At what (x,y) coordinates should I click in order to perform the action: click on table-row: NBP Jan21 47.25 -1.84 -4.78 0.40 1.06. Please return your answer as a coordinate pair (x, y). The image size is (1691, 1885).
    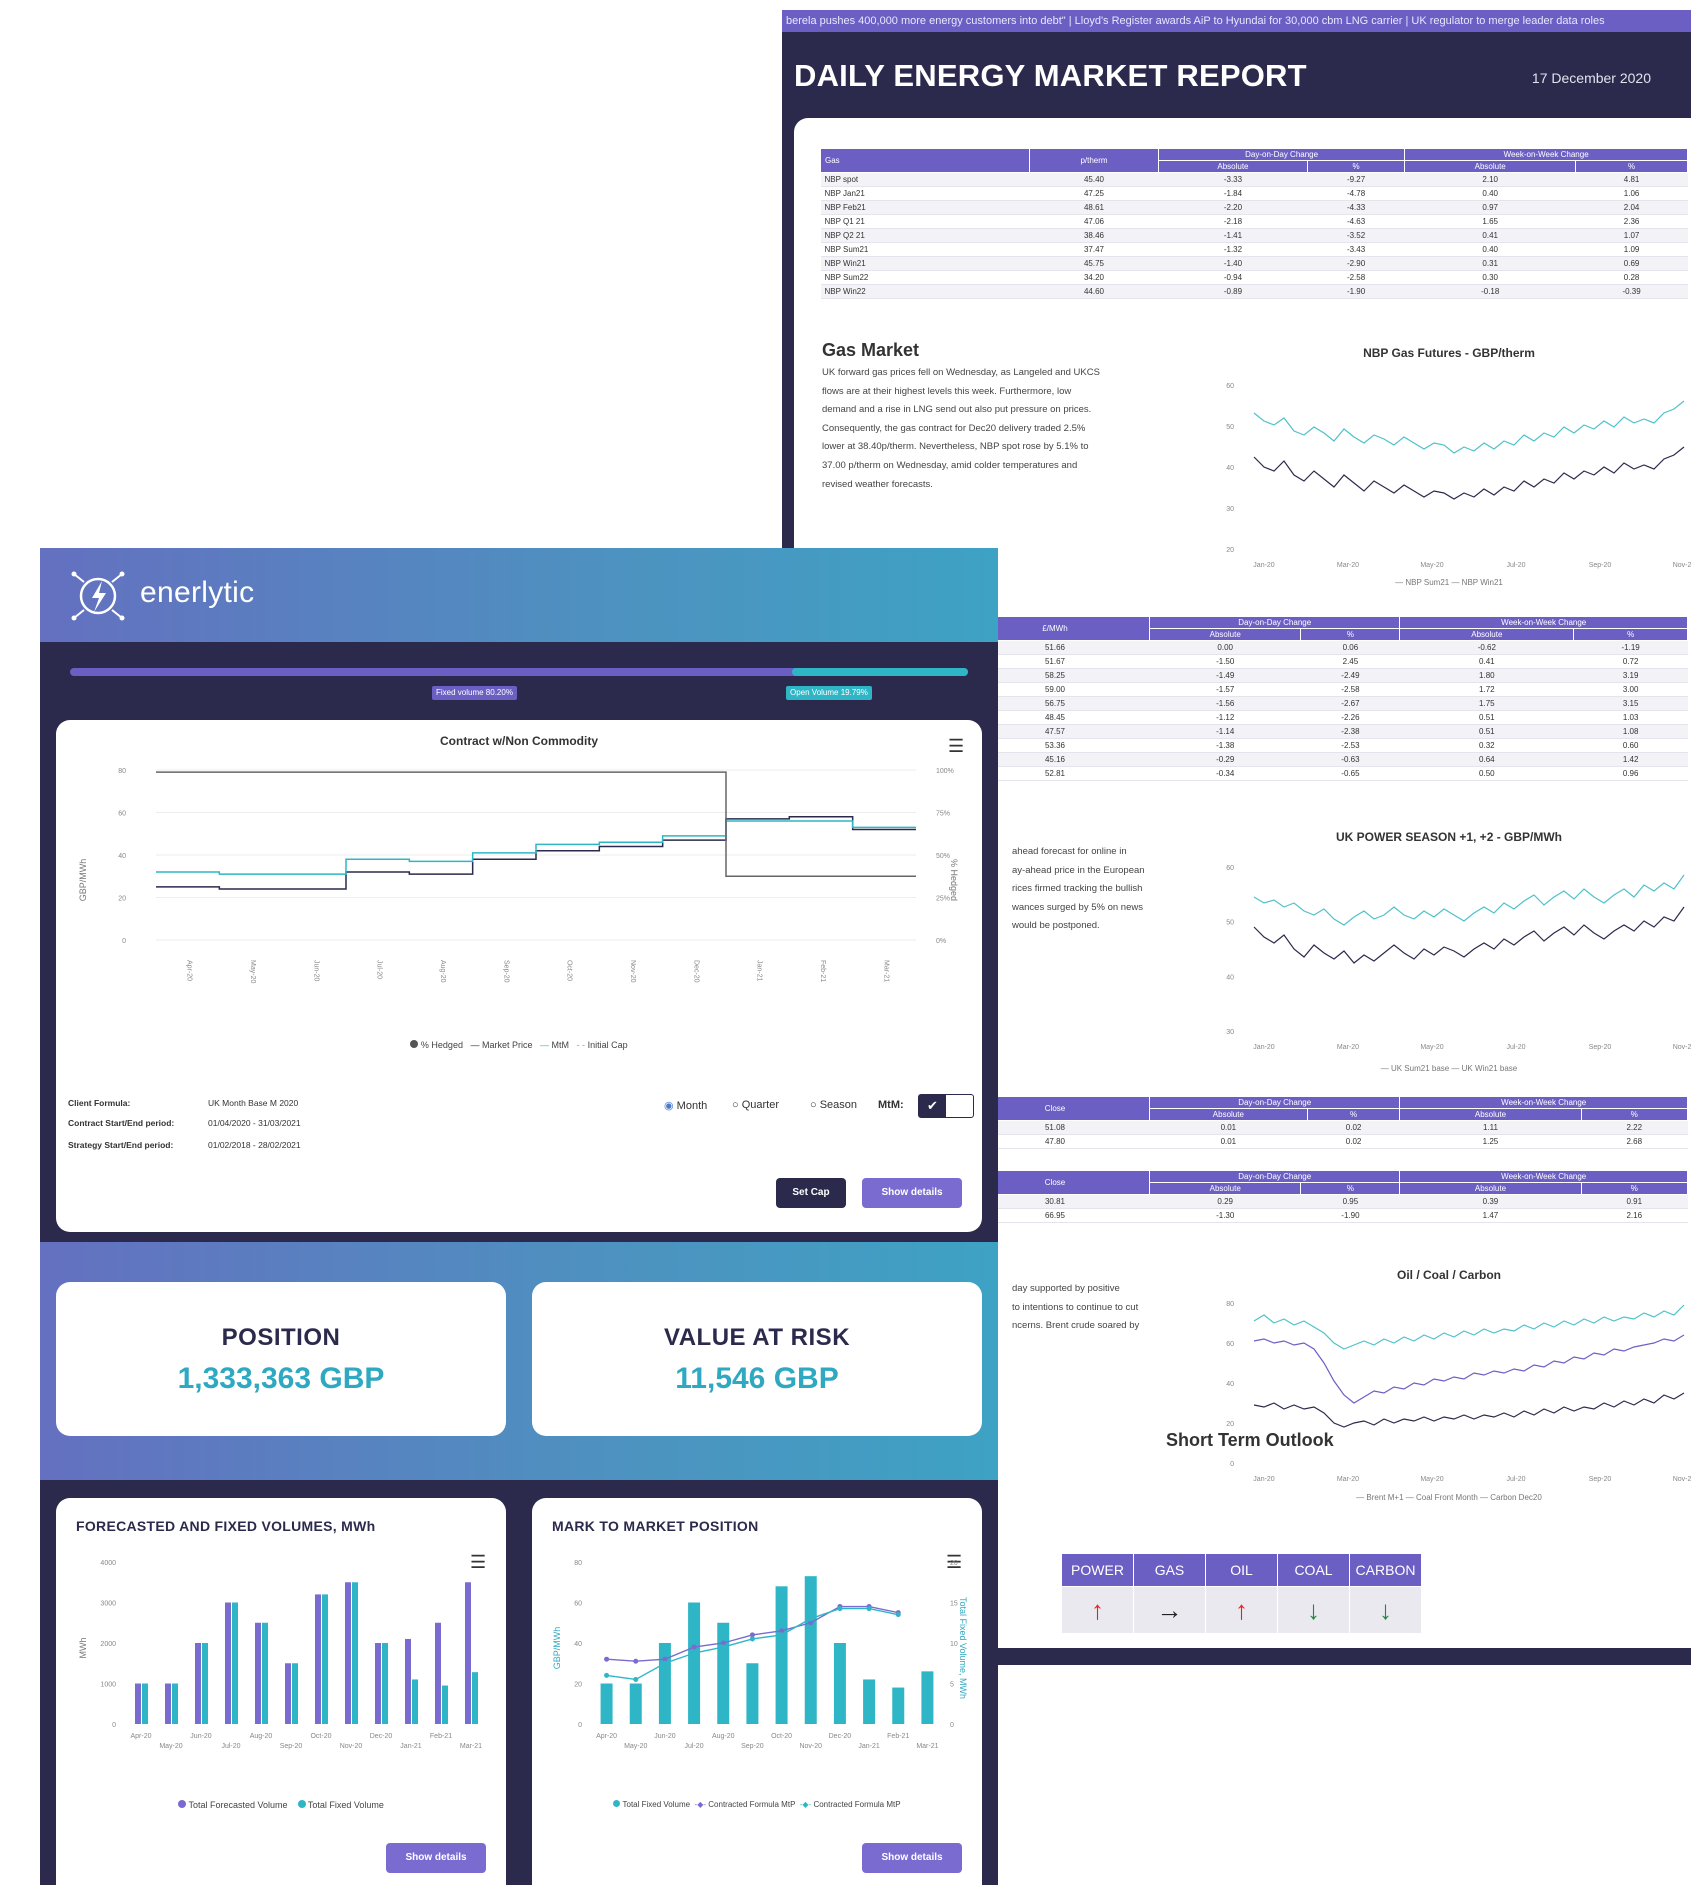
    Looking at the image, I should click on (1254, 193).